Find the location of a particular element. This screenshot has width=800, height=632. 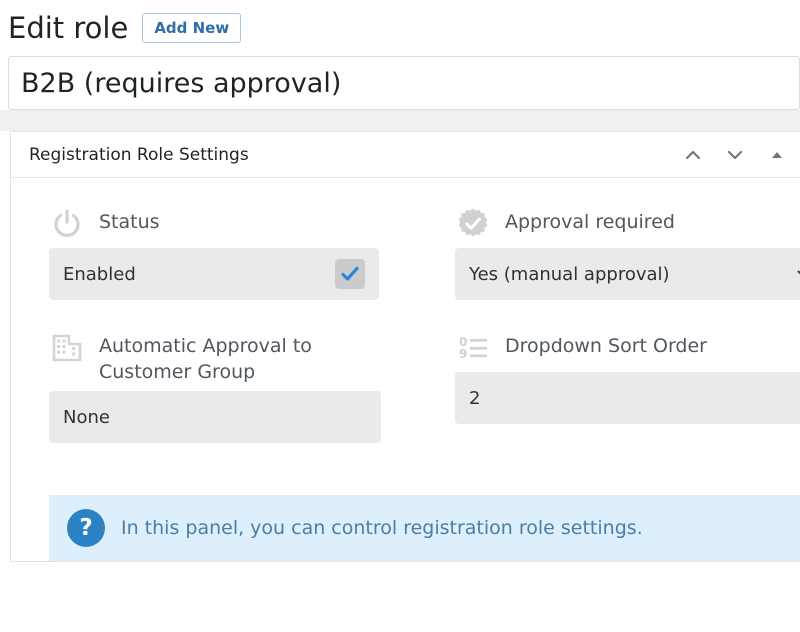

status-value: Enabled is located at coordinates (99, 274).